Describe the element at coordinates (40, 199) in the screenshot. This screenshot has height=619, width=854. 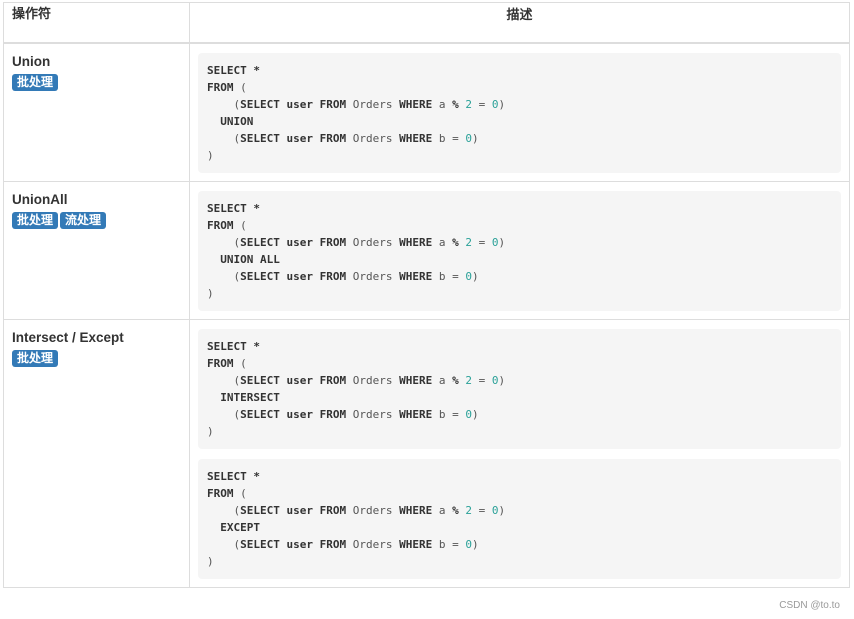
I see `operator-name: UnionAll` at that location.